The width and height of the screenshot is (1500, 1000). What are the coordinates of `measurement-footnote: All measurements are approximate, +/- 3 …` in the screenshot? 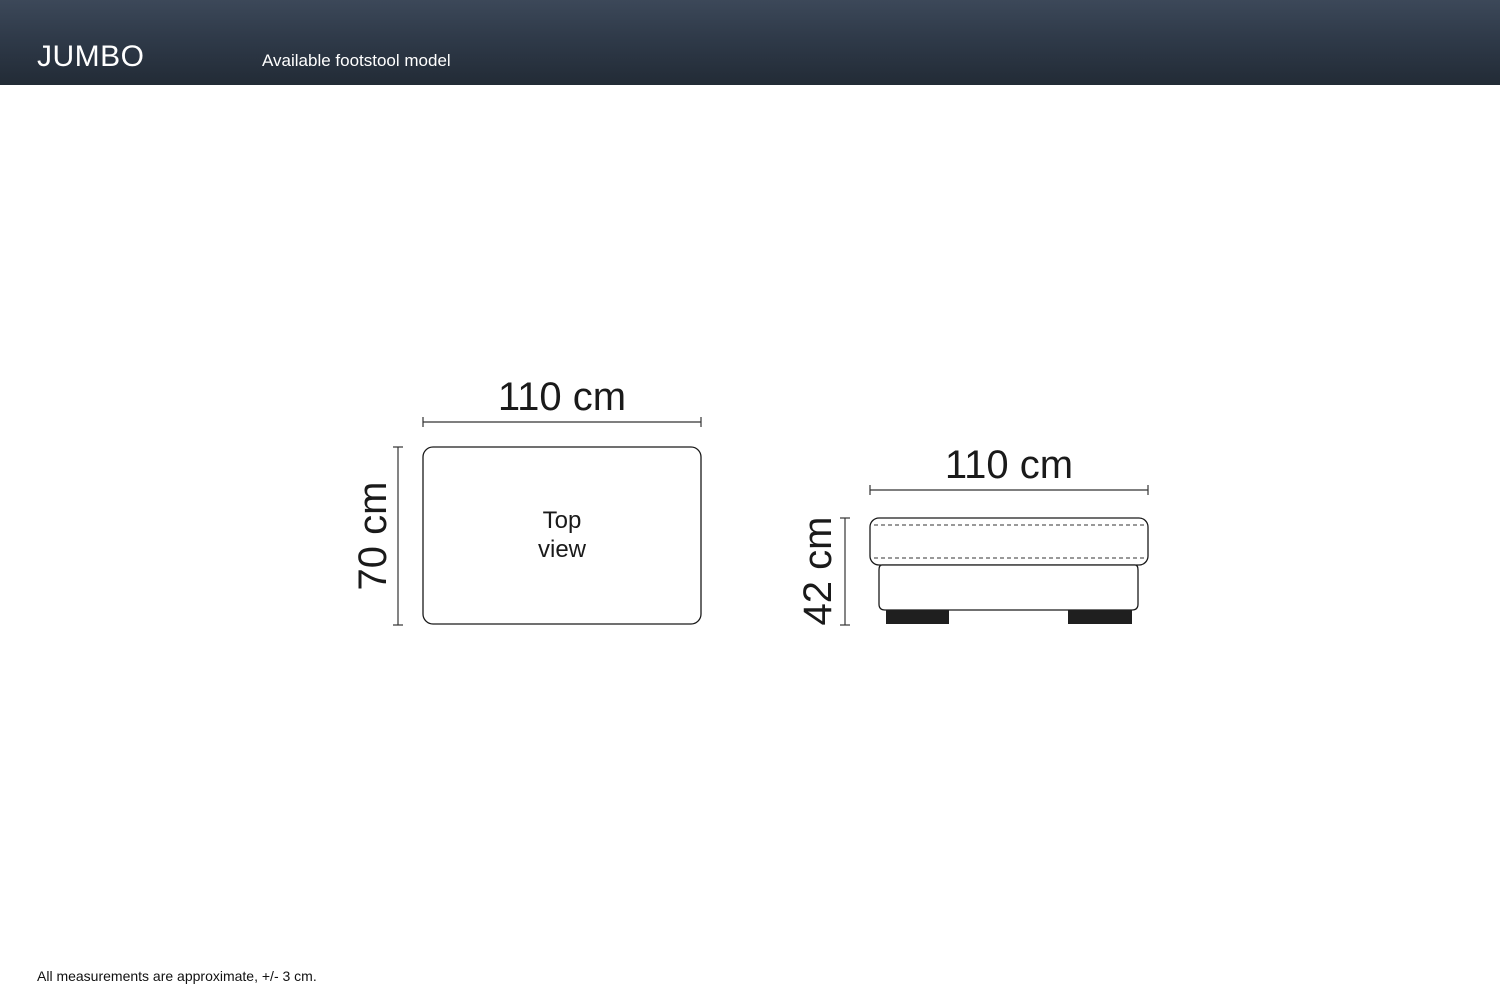 It's located at (177, 976).